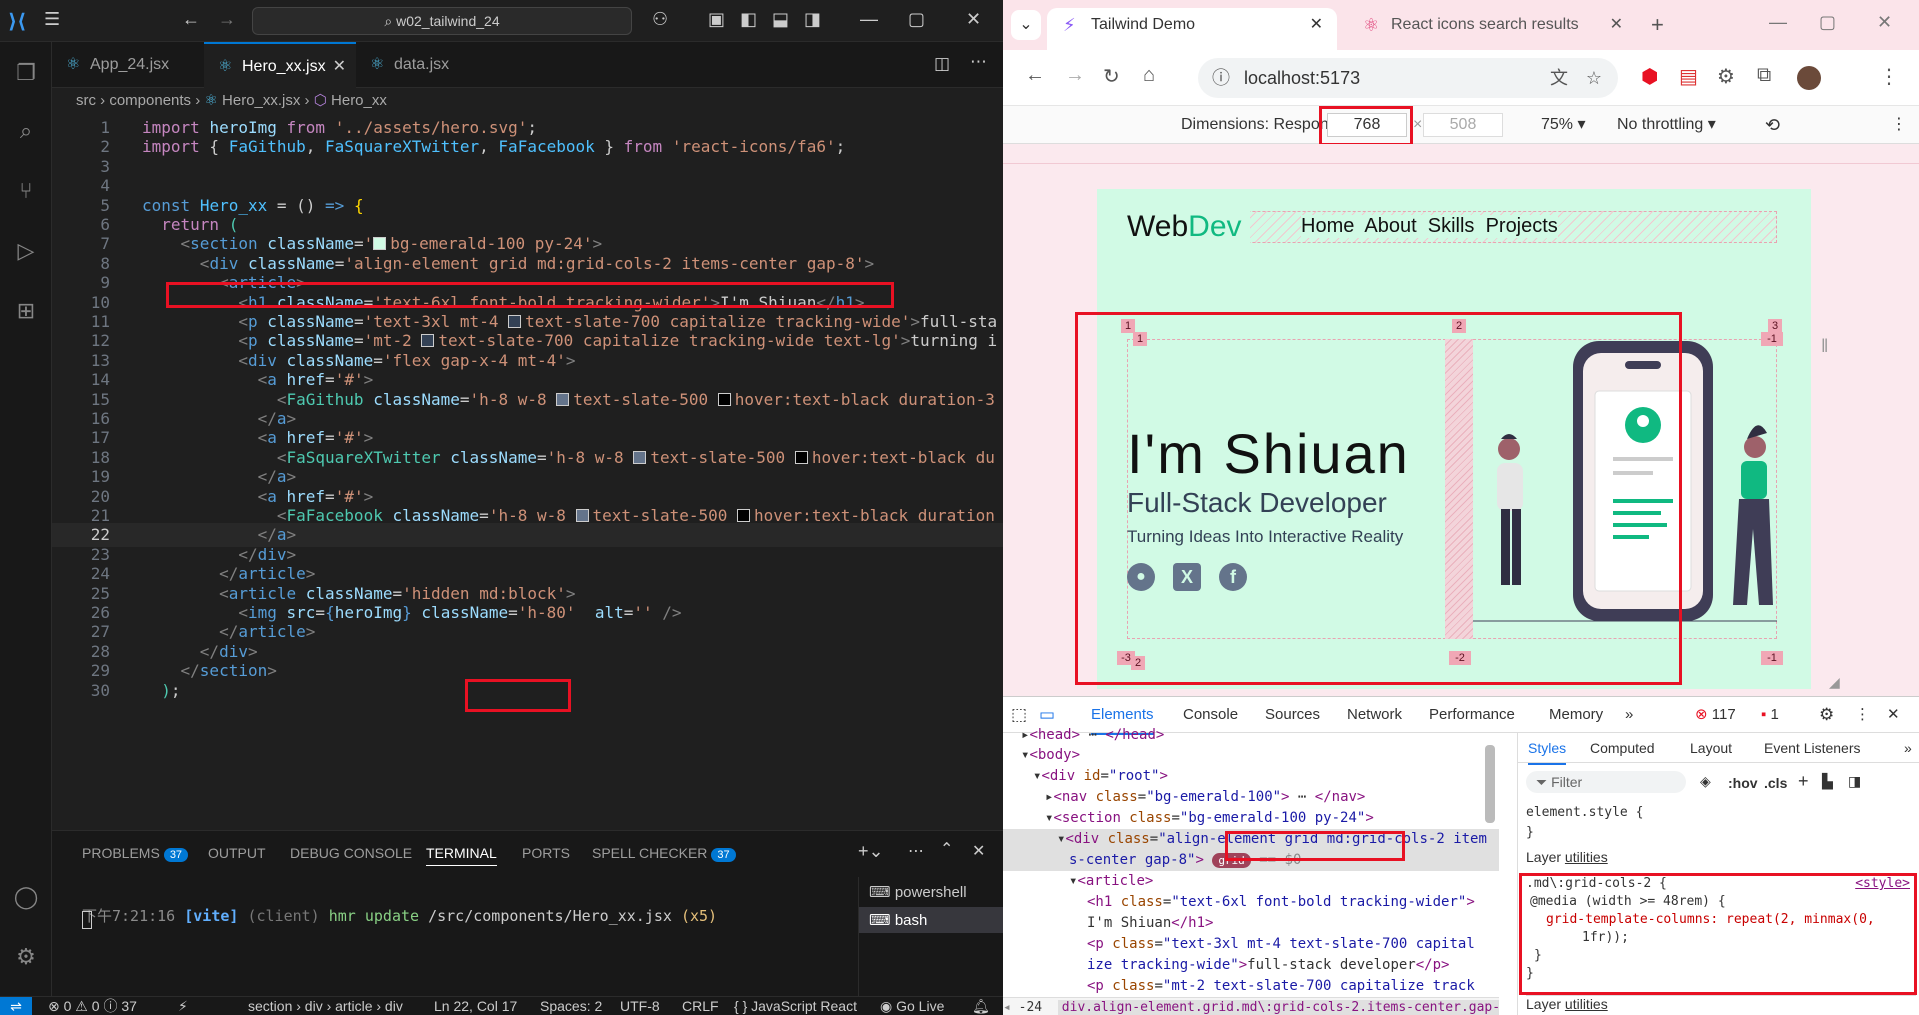 This screenshot has width=1919, height=1015. I want to click on extension-alert-icon: ⚙, so click(1726, 76).